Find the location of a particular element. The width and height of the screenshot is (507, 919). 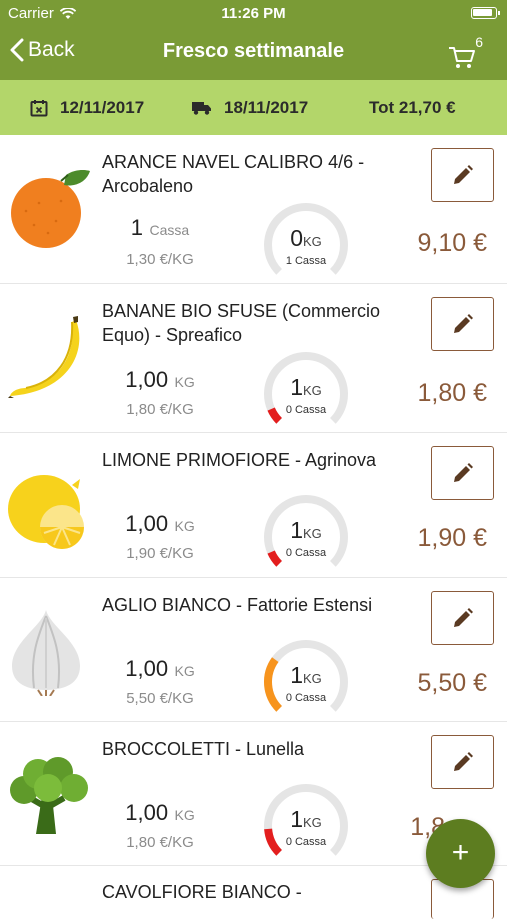

order-total: Tot 21,70 € is located at coordinates (412, 108).